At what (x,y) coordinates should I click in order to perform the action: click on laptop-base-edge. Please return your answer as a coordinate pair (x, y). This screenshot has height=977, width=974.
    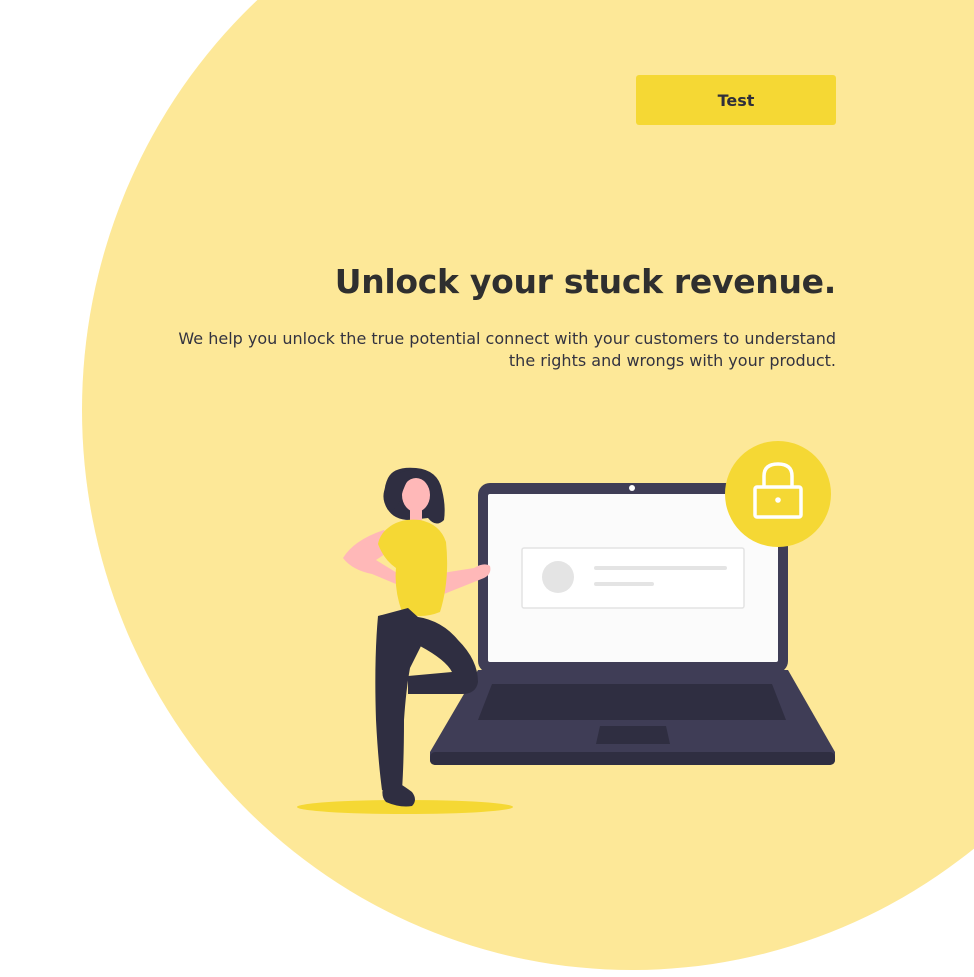
    Looking at the image, I should click on (632, 758).